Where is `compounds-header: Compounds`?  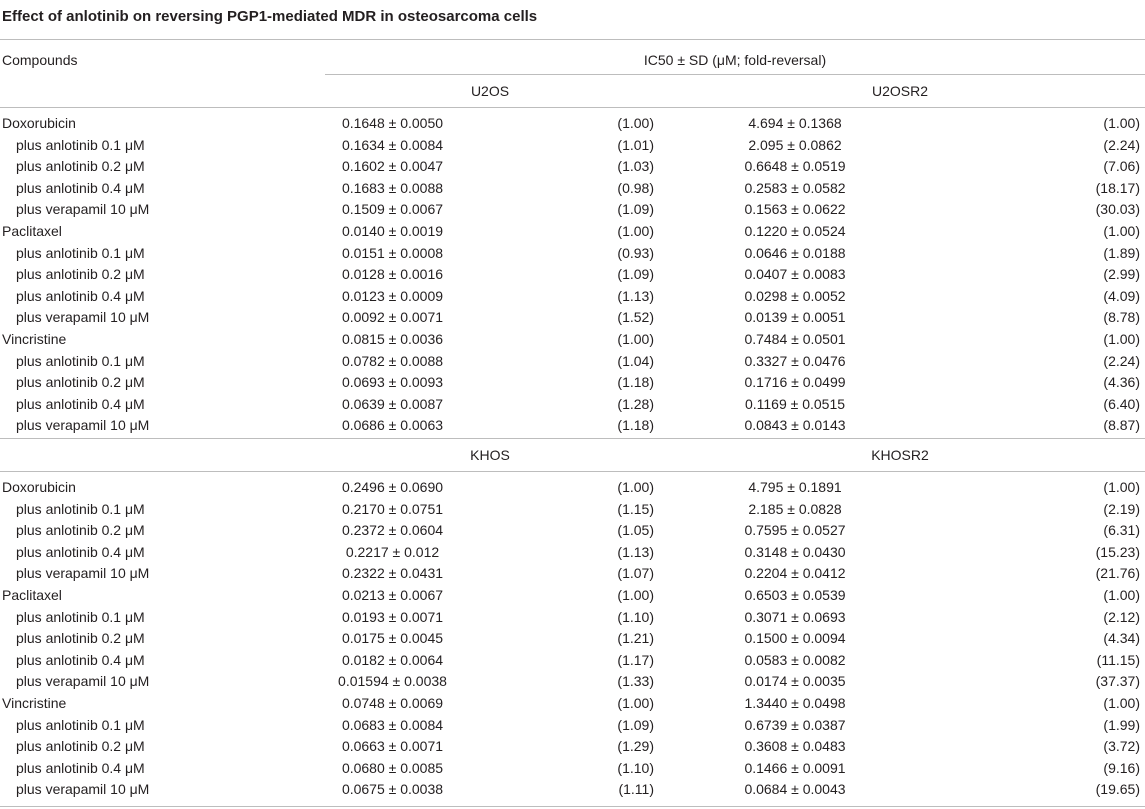 compounds-header: Compounds is located at coordinates (40, 60).